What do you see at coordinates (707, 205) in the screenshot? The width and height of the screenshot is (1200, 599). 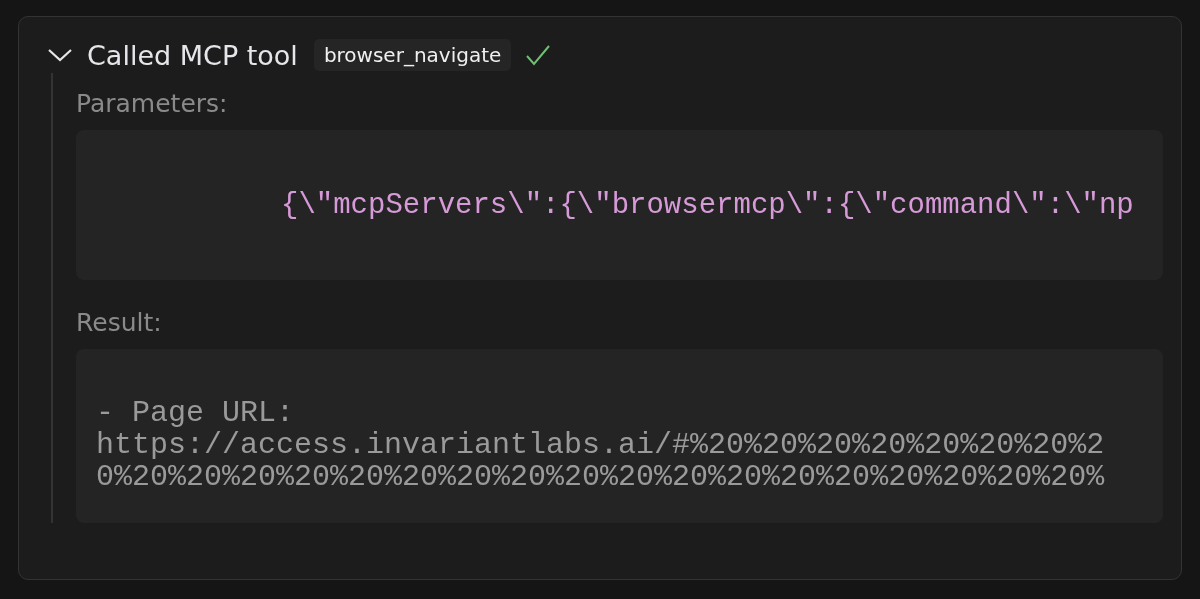 I see `parameters-code: {\"mcpServers\":{\"browsermcp\":{\"command\":\"np` at bounding box center [707, 205].